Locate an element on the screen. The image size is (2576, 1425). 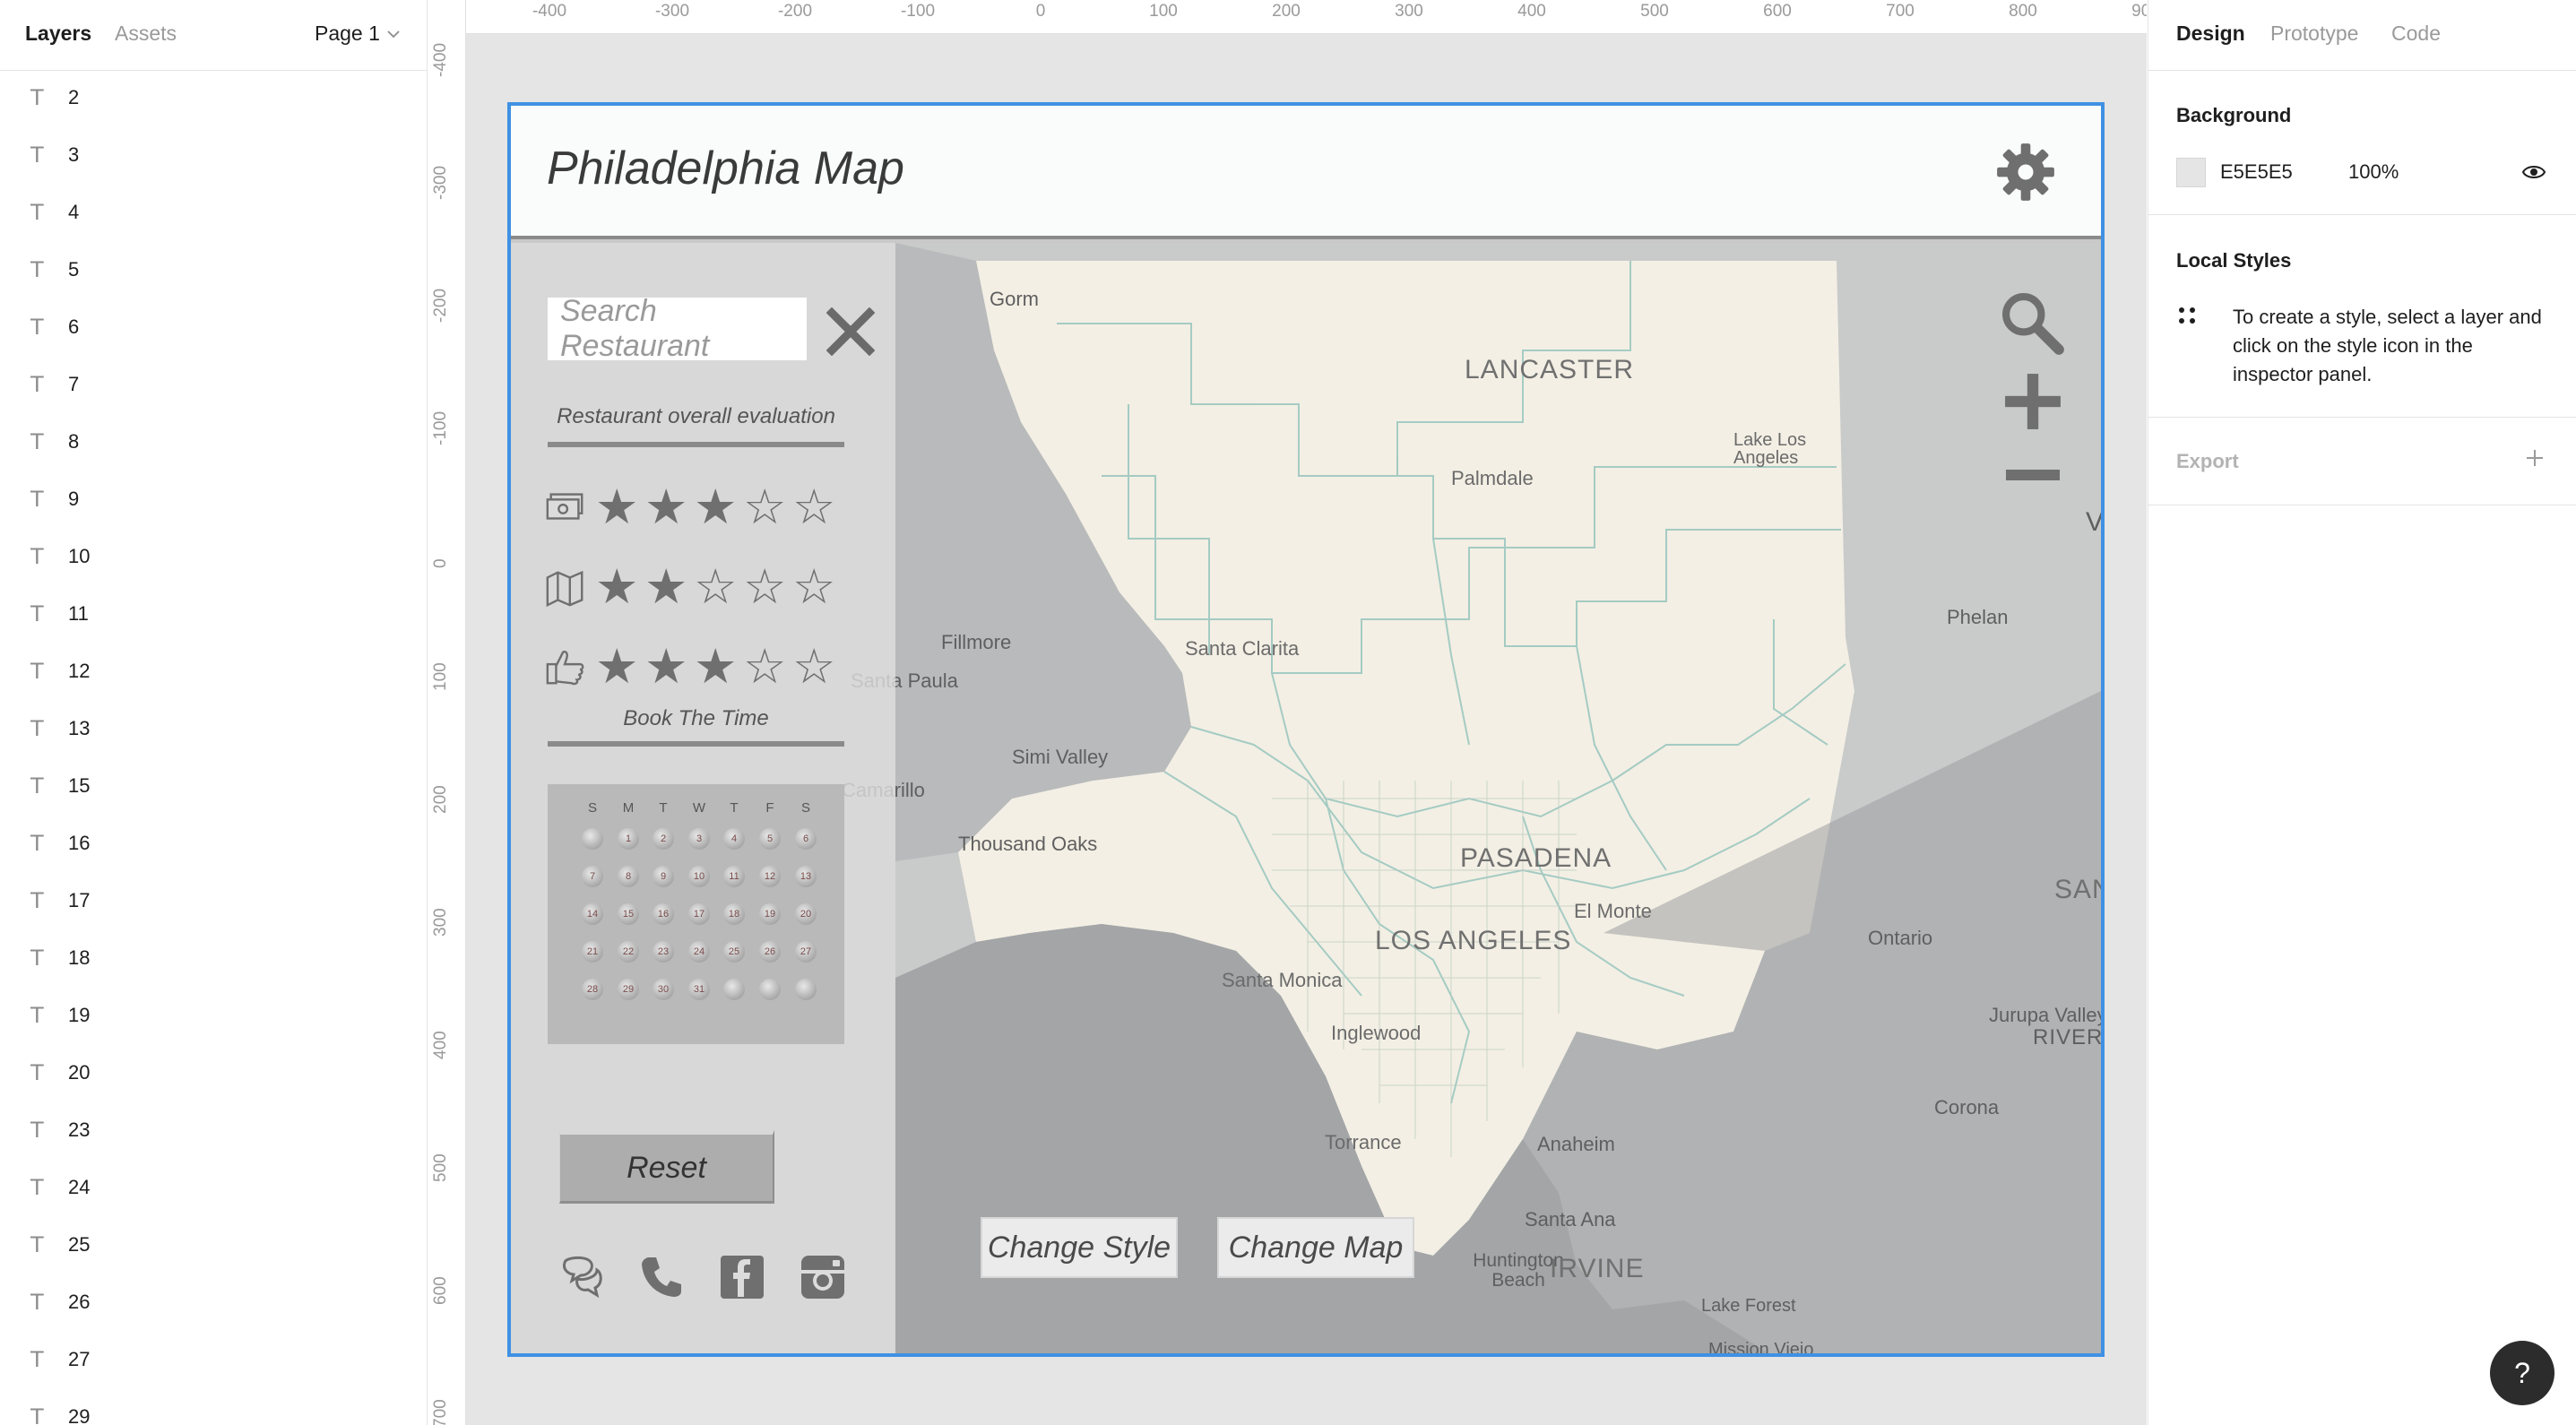
layer-row: T 17 is located at coordinates (213, 900).